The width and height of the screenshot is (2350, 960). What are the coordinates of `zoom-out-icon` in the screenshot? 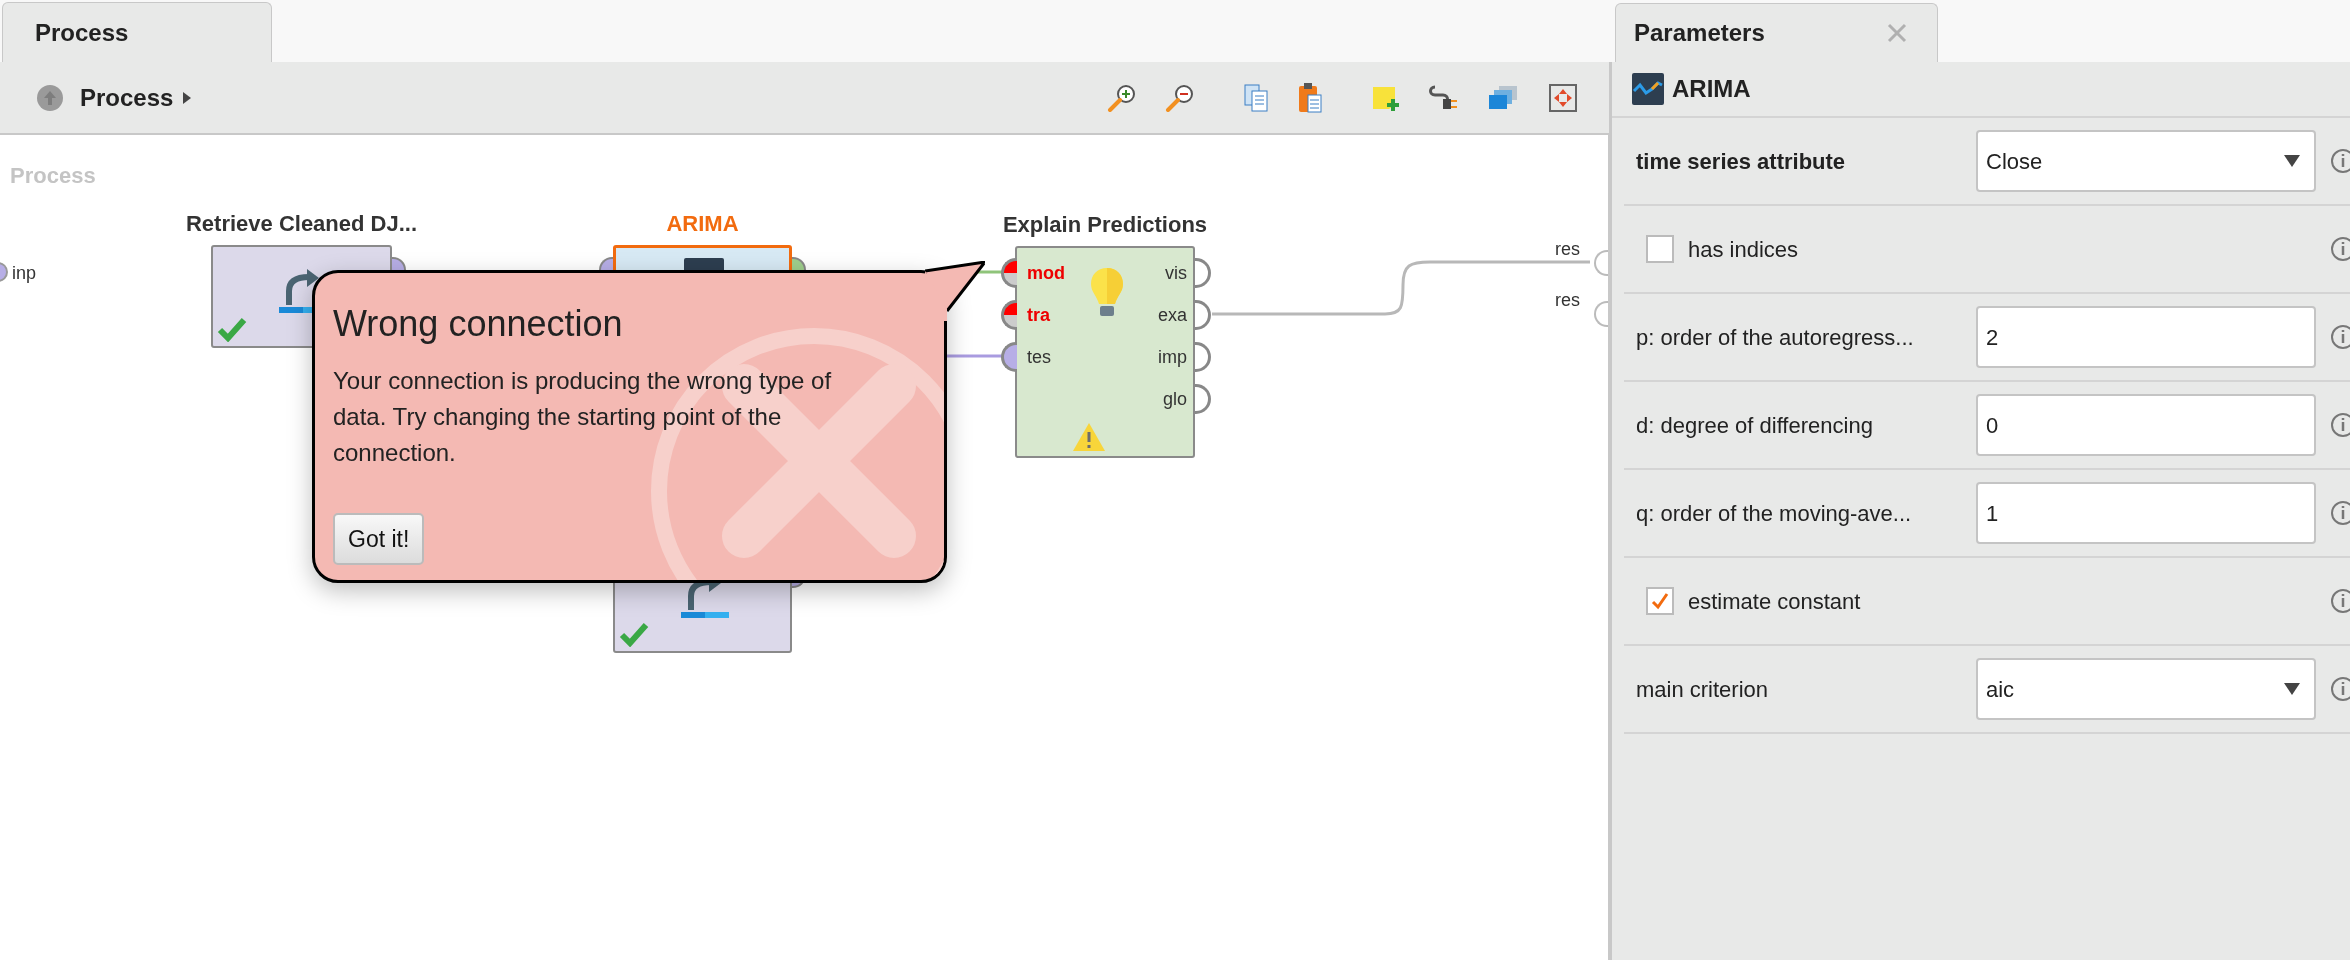 It's located at (1180, 97).